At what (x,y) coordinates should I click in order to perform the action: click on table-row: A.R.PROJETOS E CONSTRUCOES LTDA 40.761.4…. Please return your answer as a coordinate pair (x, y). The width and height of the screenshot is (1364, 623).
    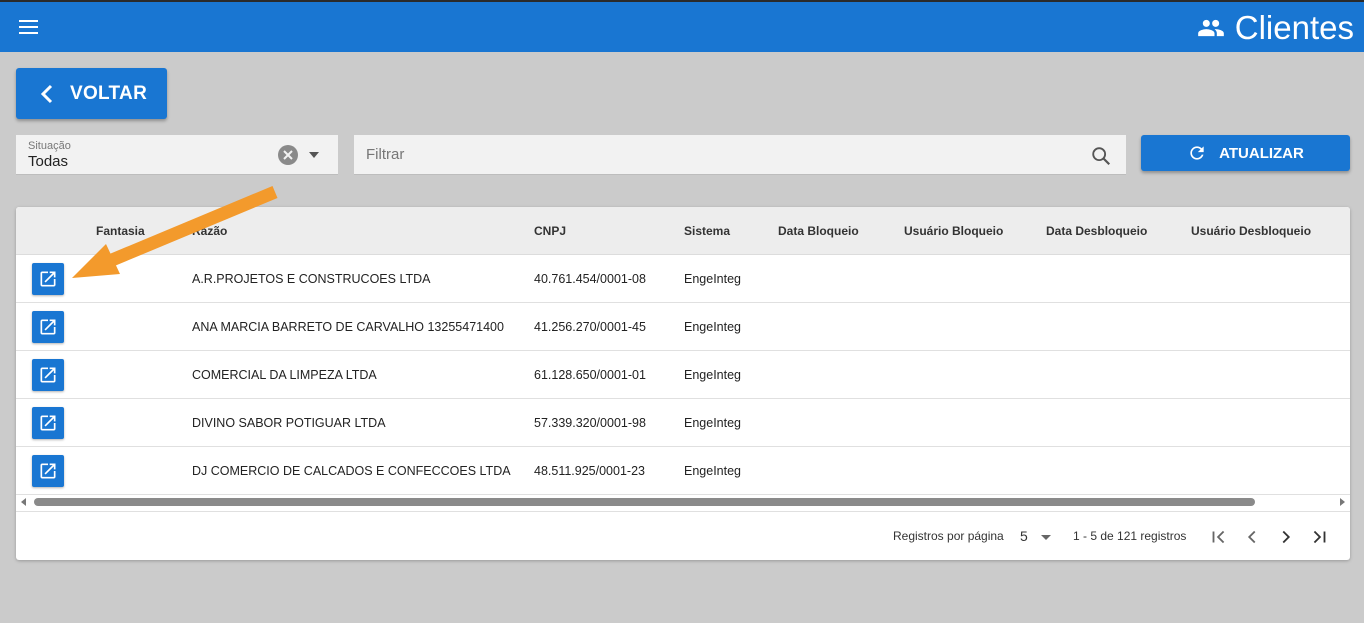
    Looking at the image, I should click on (683, 279).